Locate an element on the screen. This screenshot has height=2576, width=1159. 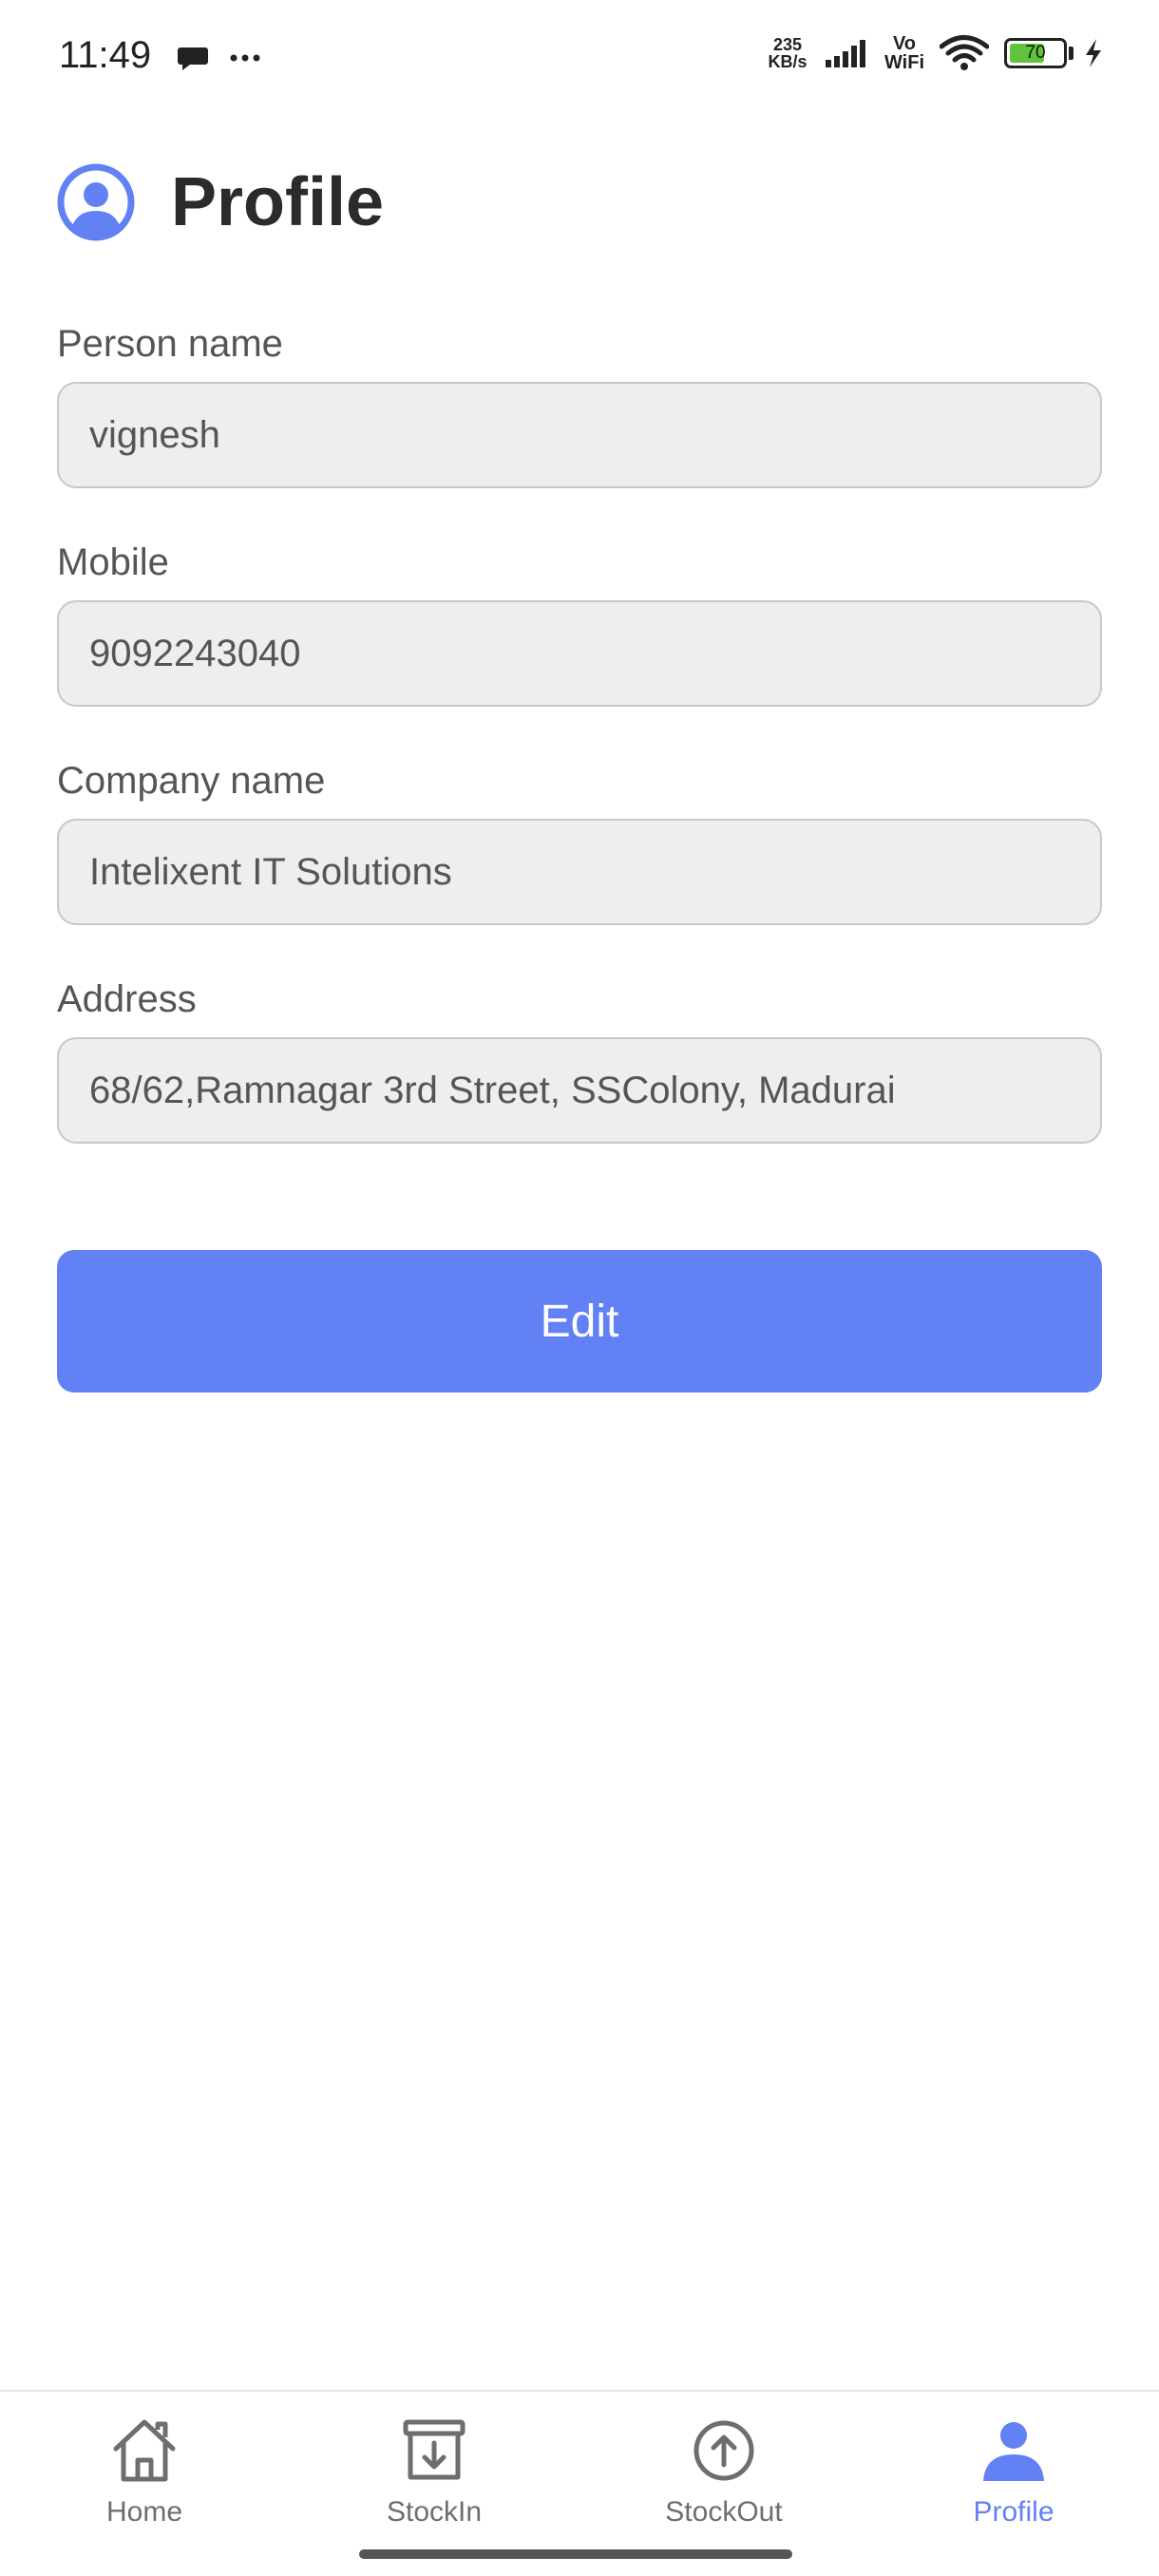
wifi-icon is located at coordinates (964, 52).